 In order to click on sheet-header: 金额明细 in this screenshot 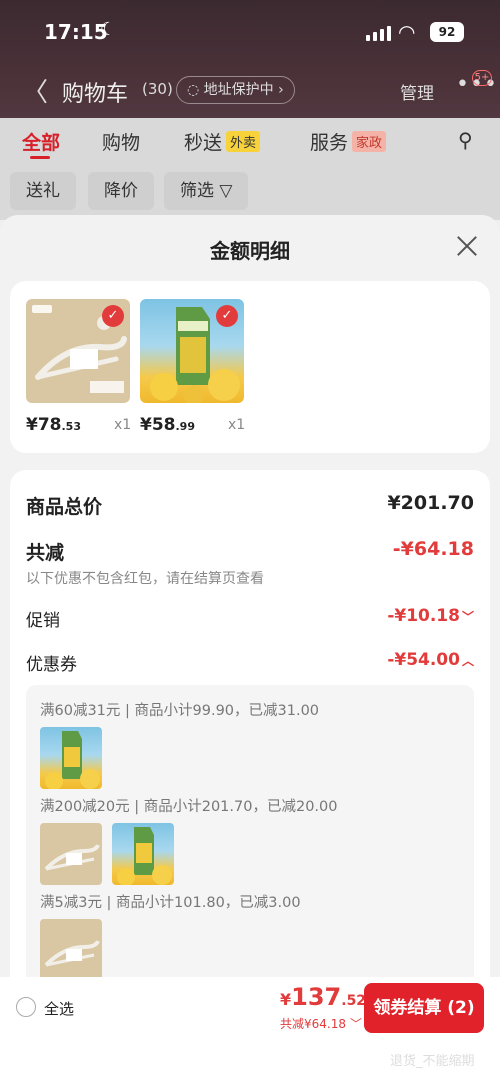, I will do `click(250, 248)`.